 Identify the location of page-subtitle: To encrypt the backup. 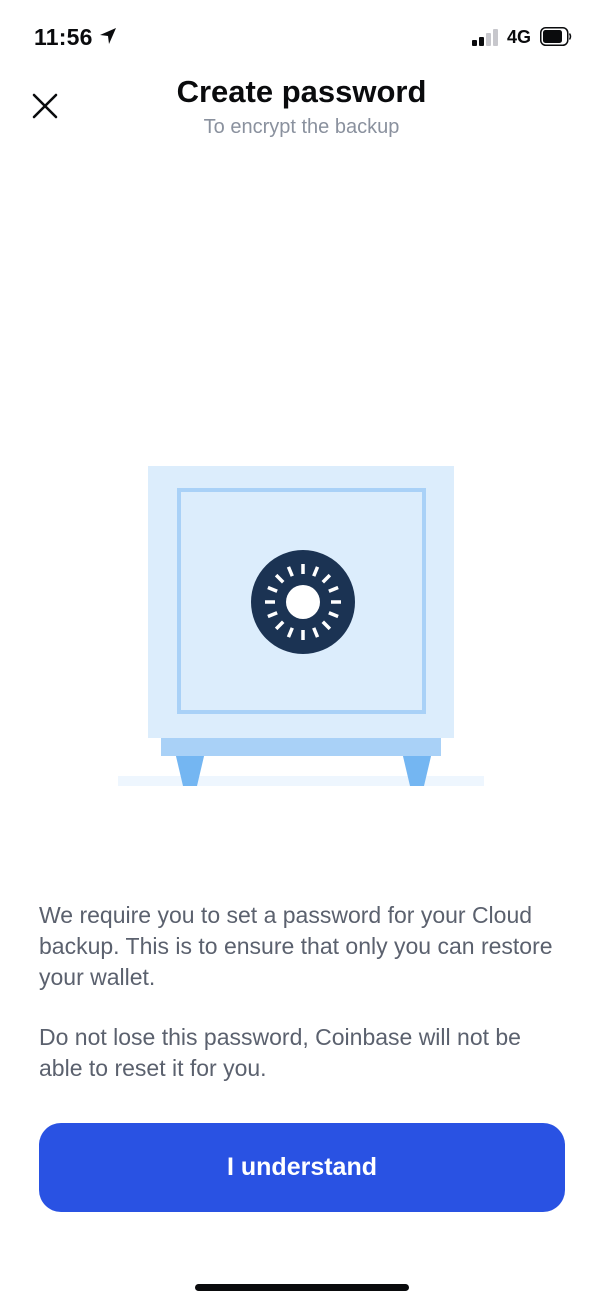
(301, 127).